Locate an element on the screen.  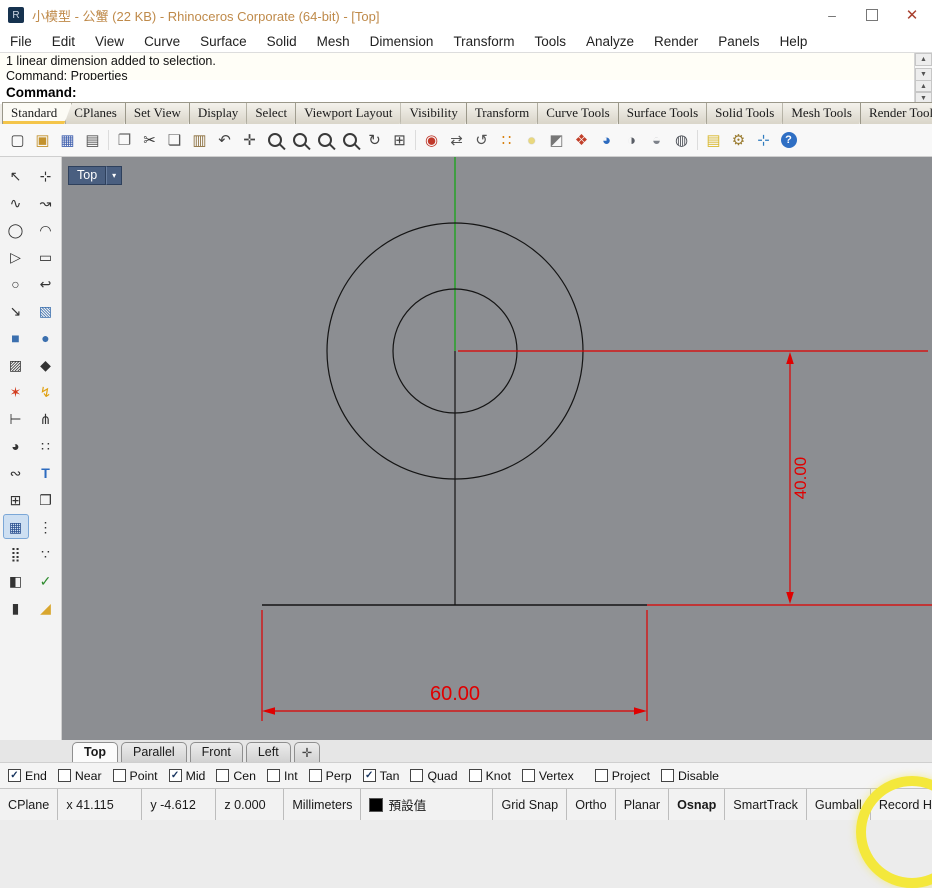
sphere-button: ● is located at coordinates (46, 337).